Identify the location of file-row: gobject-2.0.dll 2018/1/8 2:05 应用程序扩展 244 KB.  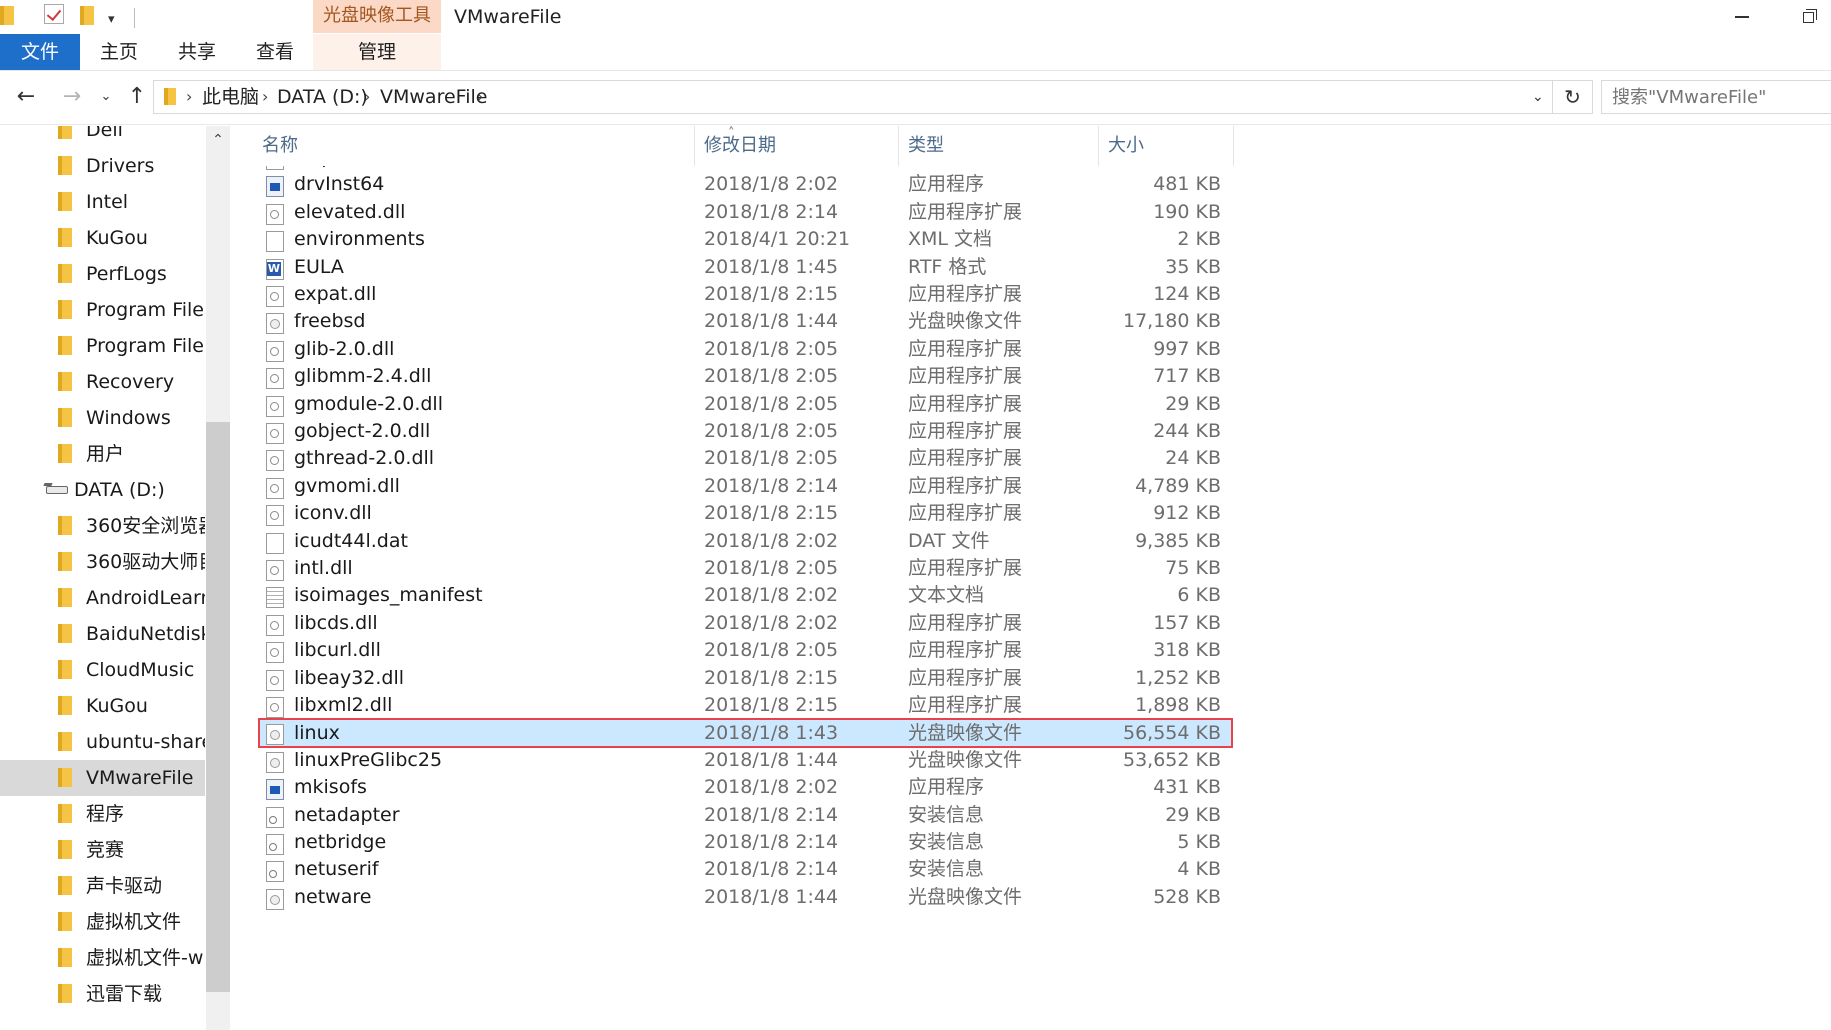
(745, 431).